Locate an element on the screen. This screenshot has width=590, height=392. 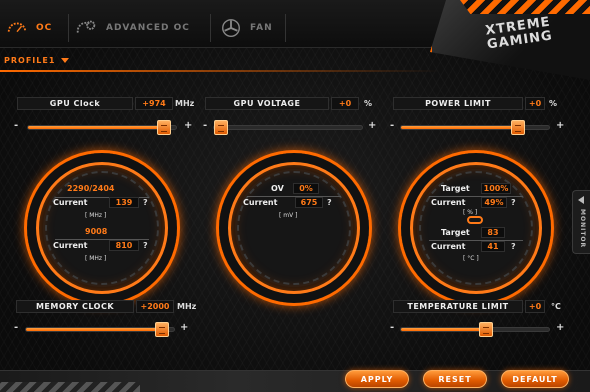
voltage-help-icon: ? is located at coordinates (329, 202).